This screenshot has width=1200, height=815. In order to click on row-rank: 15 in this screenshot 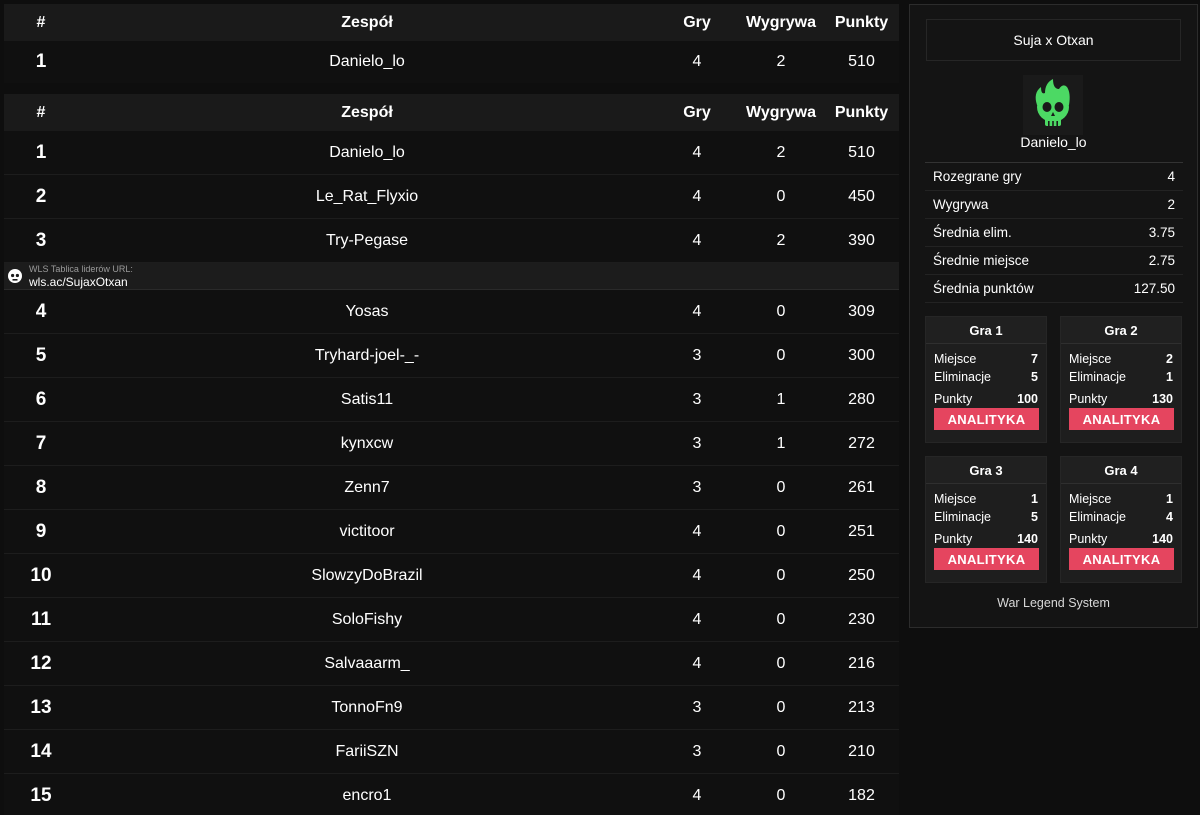, I will do `click(41, 795)`.